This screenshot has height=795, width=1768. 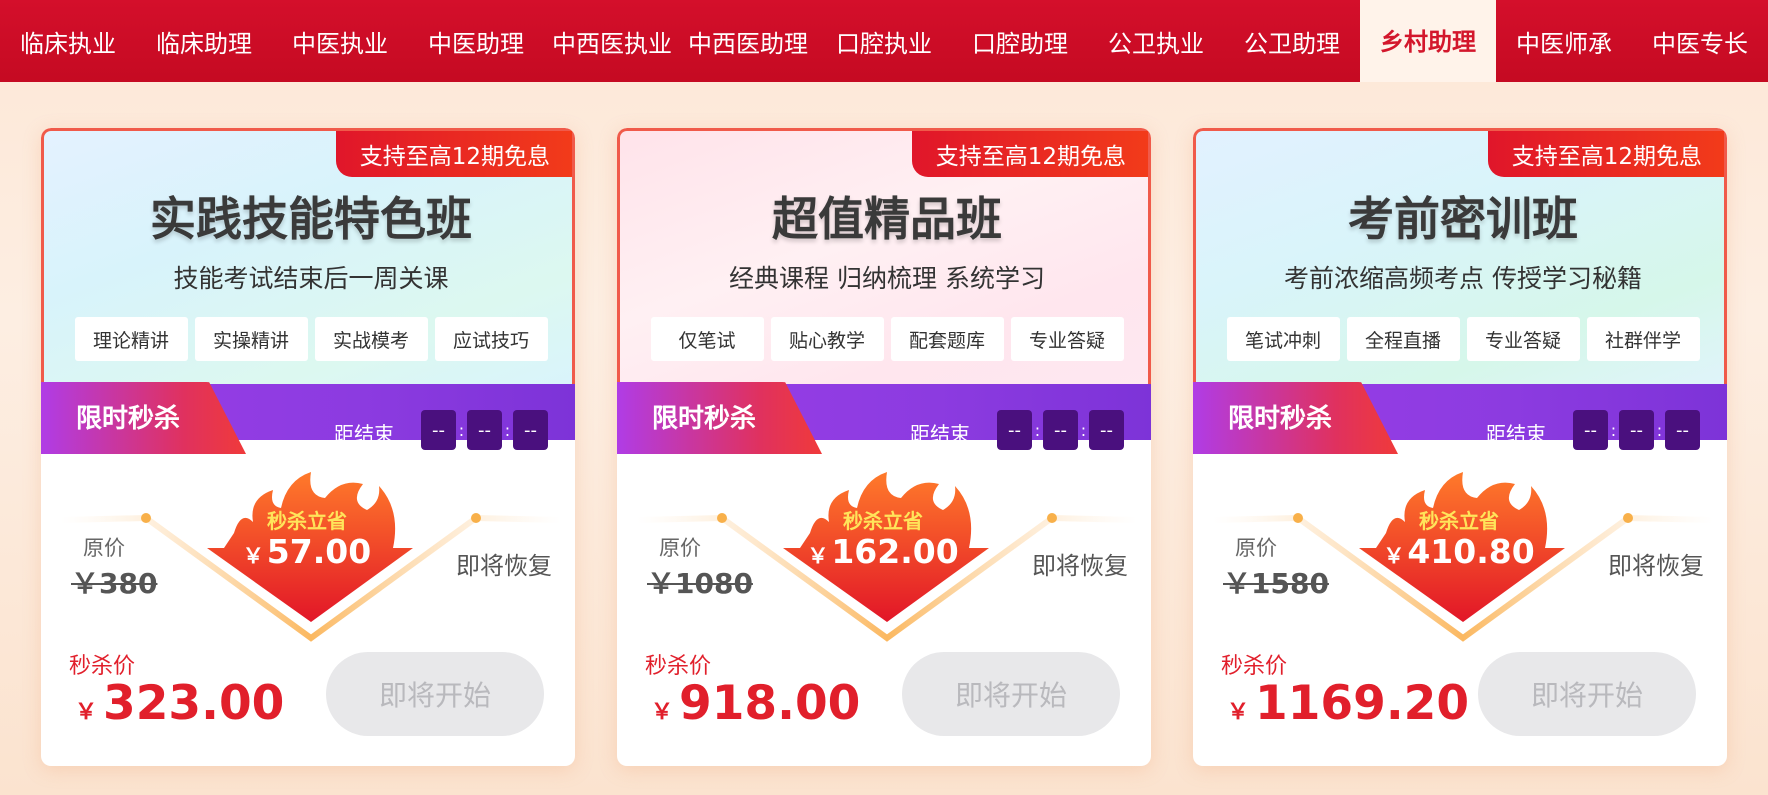 I want to click on sale-price: ￥ 323.00, so click(x=179, y=703).